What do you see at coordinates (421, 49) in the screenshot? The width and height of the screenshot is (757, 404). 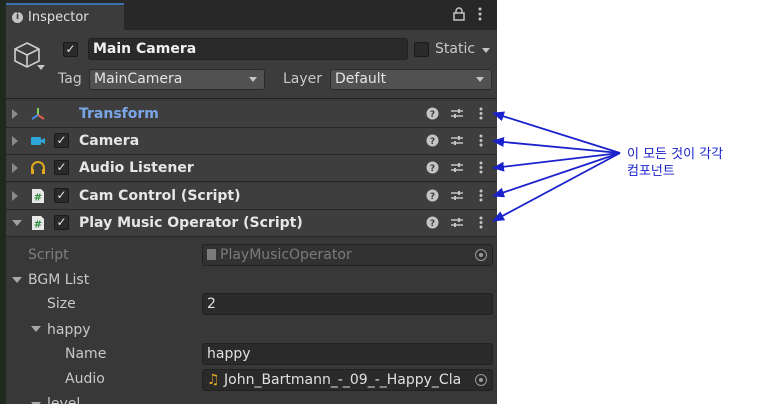 I see `static-checkbox` at bounding box center [421, 49].